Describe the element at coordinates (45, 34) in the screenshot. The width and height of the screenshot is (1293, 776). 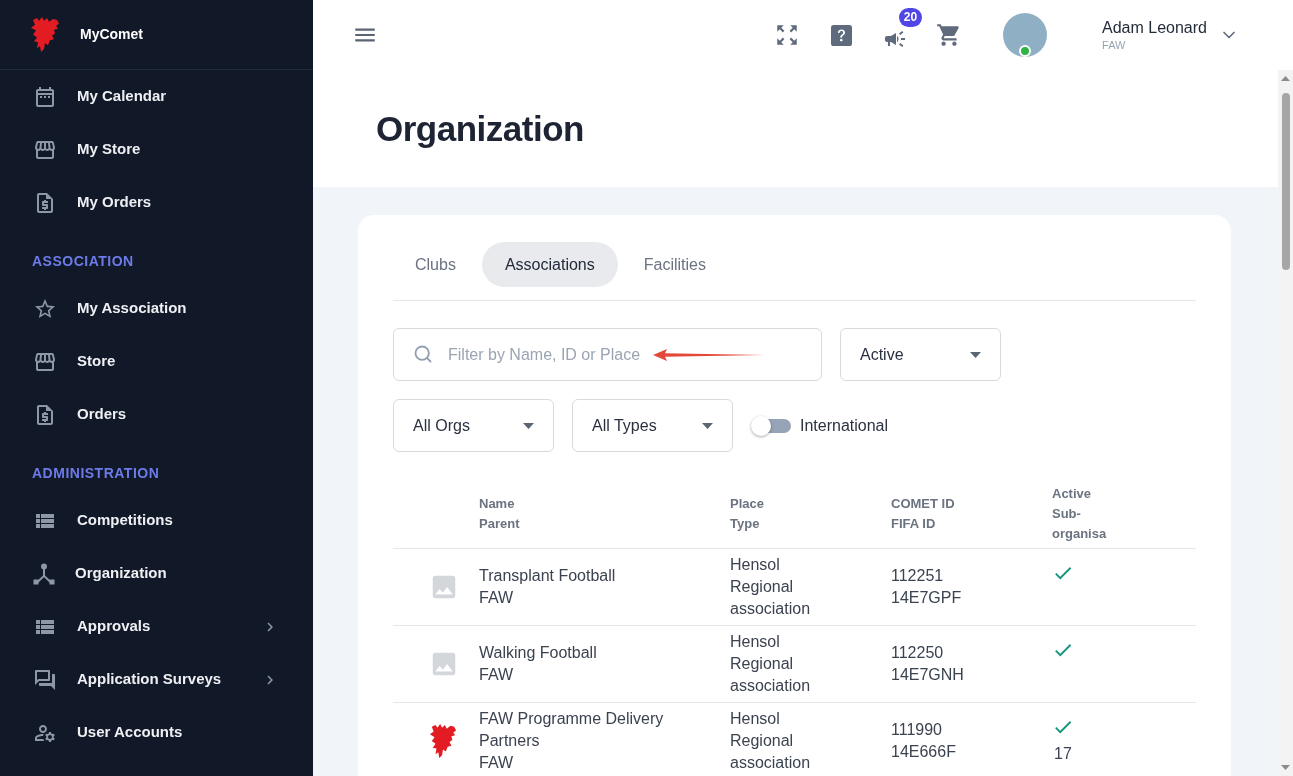
I see `dragon-logo-icon` at that location.